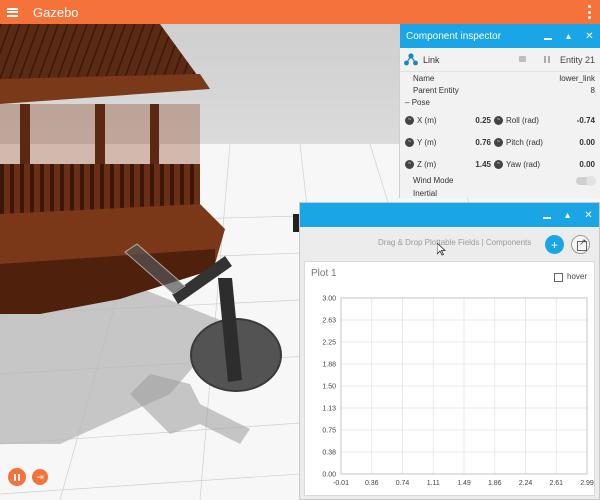 The width and height of the screenshot is (600, 500). What do you see at coordinates (500, 78) in the screenshot?
I see `name-row: Name lower_link` at bounding box center [500, 78].